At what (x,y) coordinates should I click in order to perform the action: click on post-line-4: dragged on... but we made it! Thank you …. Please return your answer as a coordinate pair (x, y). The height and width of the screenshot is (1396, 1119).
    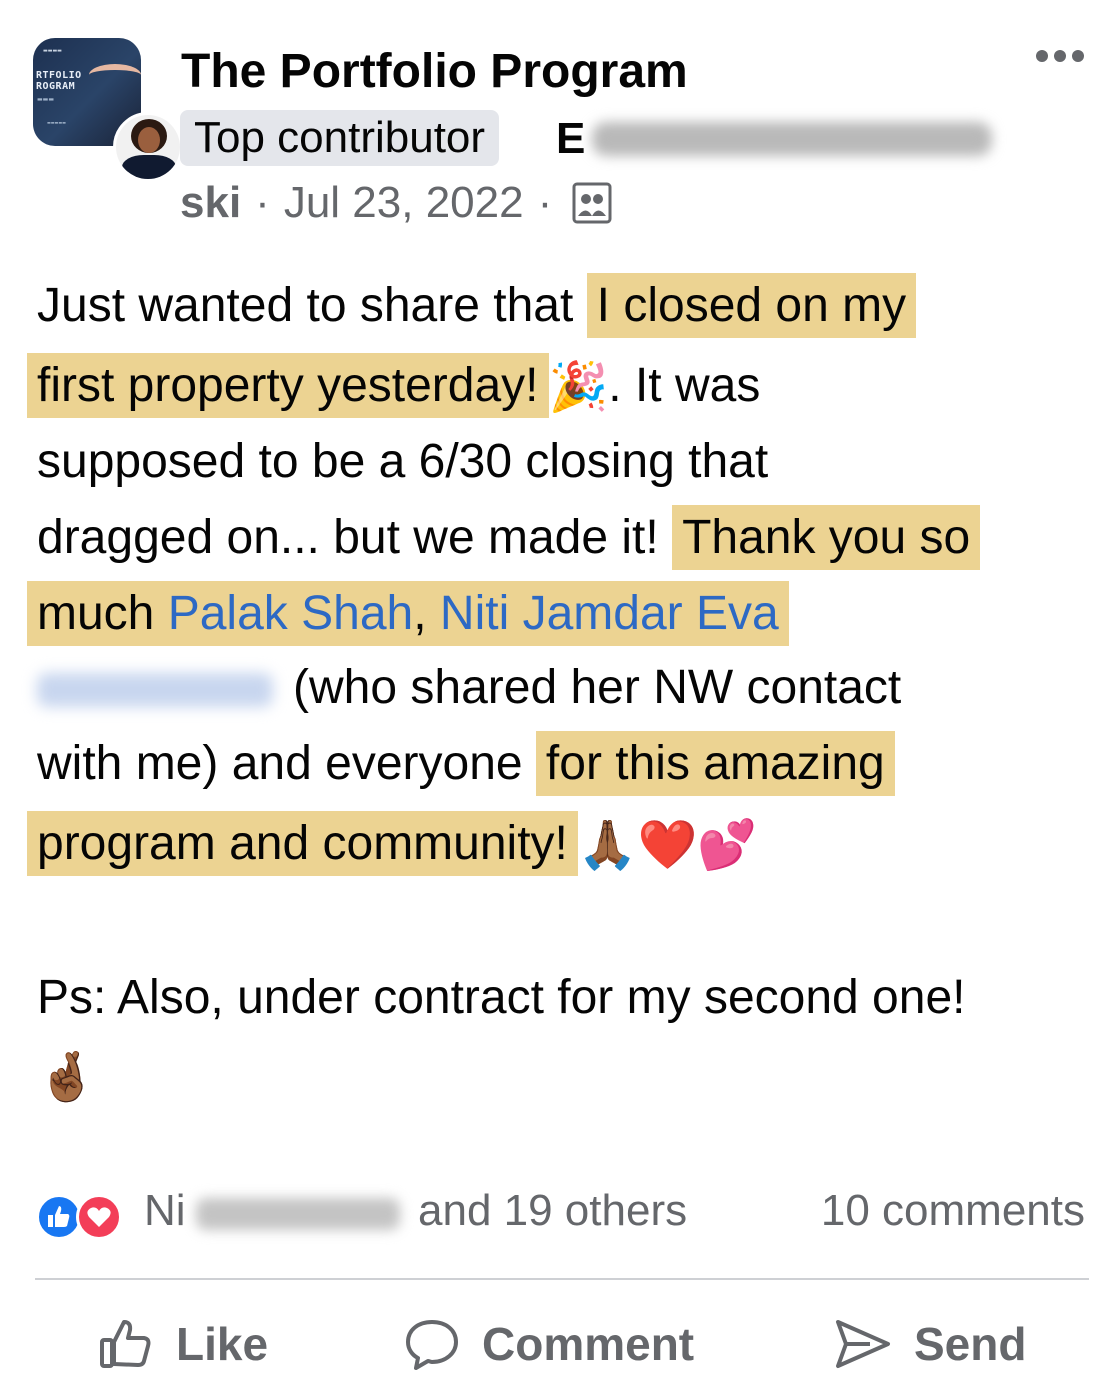
    Looking at the image, I should click on (509, 537).